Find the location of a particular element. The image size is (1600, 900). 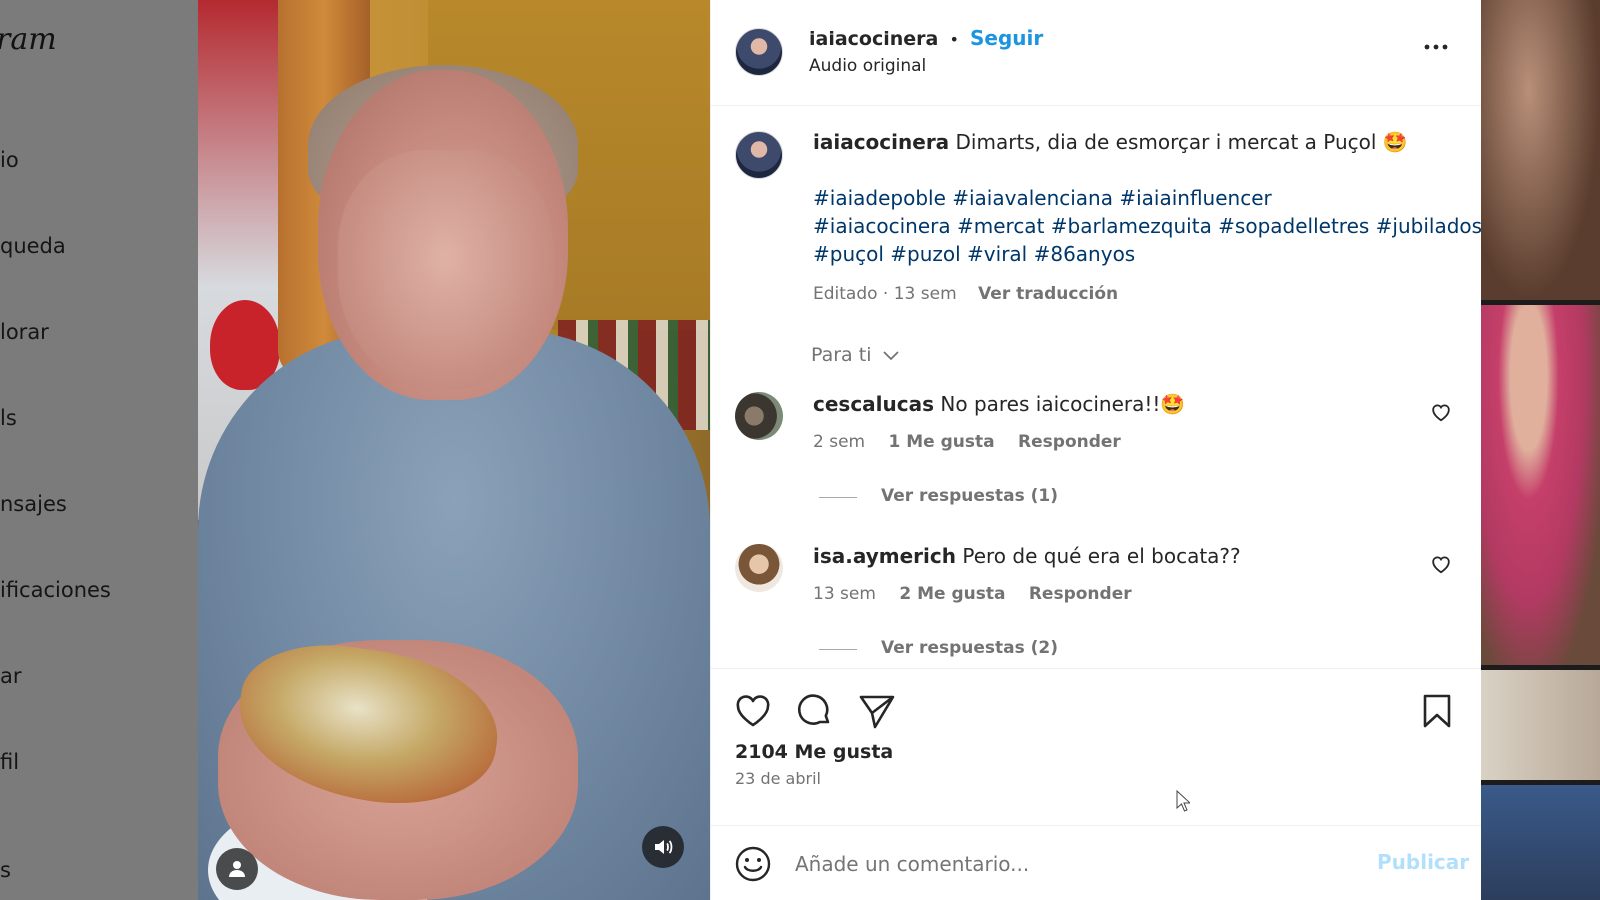

post-date: 23 de abril is located at coordinates (778, 778).